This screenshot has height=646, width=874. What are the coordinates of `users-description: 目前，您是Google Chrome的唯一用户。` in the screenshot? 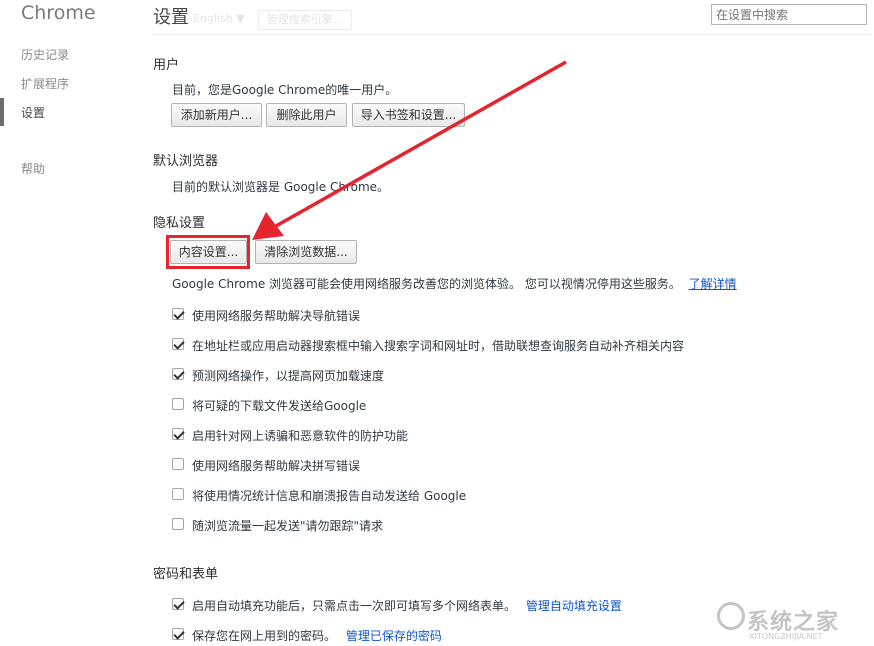 It's located at (285, 90).